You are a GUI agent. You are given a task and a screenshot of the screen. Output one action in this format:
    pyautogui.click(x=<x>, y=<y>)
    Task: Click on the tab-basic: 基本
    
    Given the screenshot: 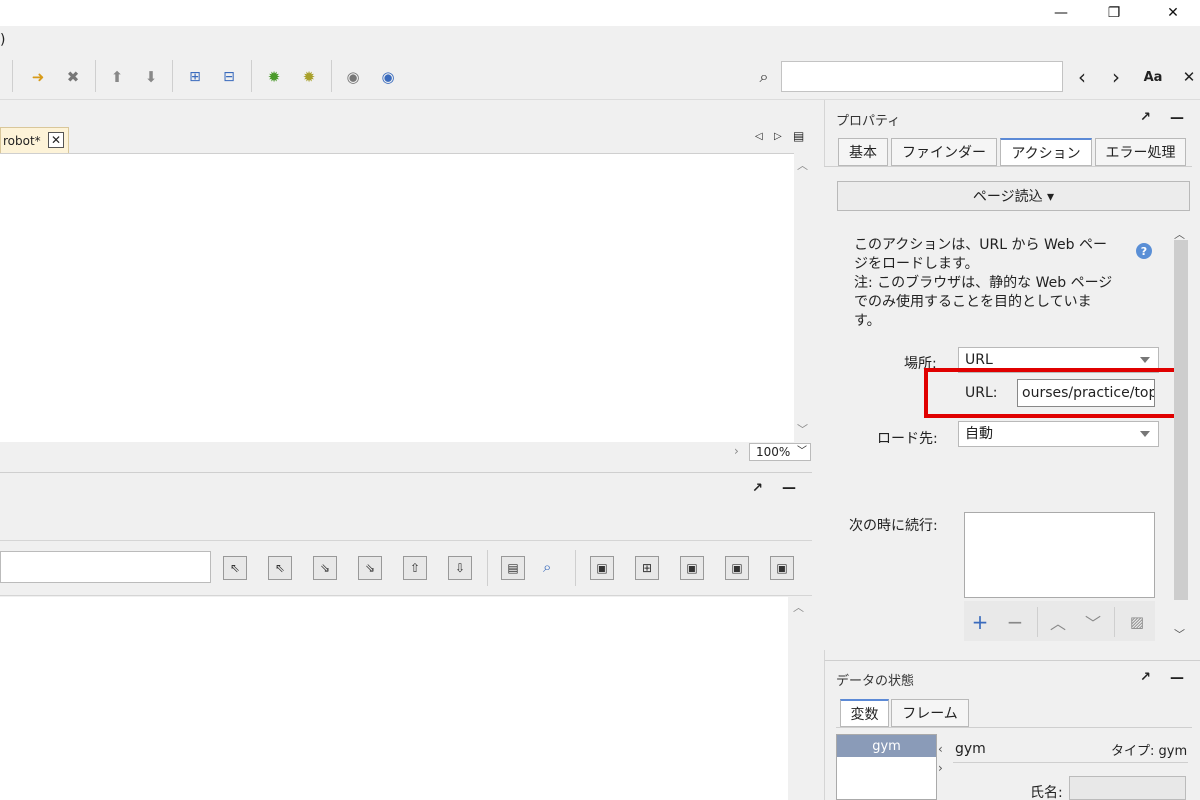 What is the action you would take?
    pyautogui.click(x=863, y=152)
    